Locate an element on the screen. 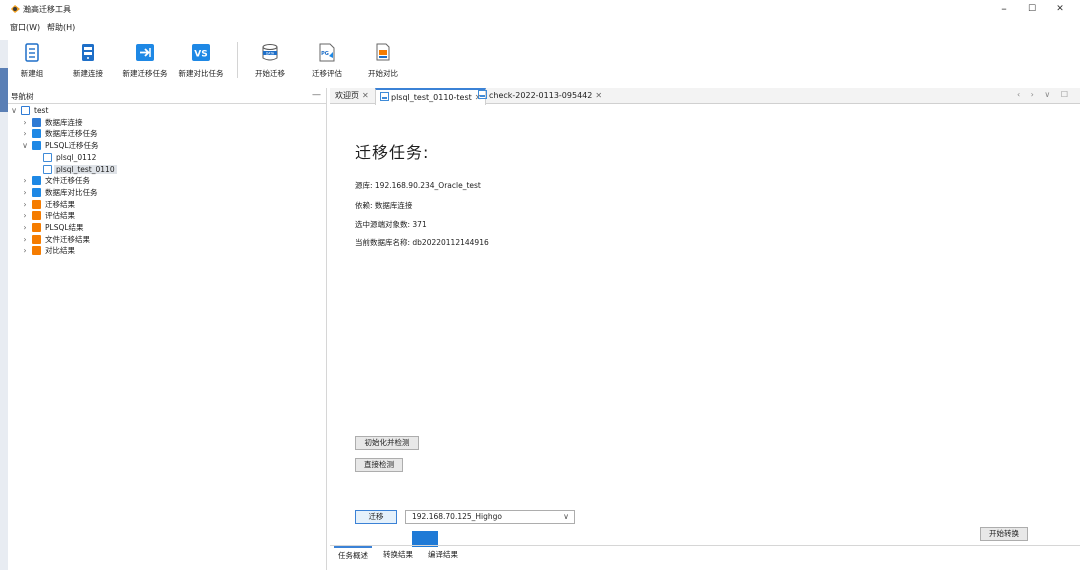  tab-welcome: 欢迎页 ✕ is located at coordinates (352, 96).